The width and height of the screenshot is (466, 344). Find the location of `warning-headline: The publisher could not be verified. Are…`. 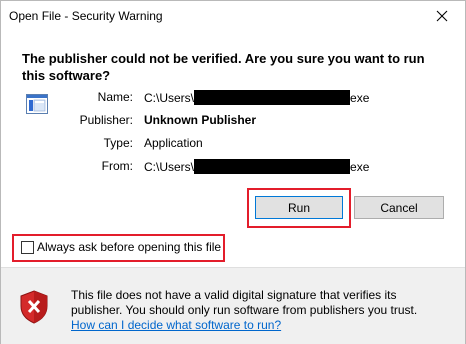

warning-headline: The publisher could not be verified. Are… is located at coordinates (223, 67).